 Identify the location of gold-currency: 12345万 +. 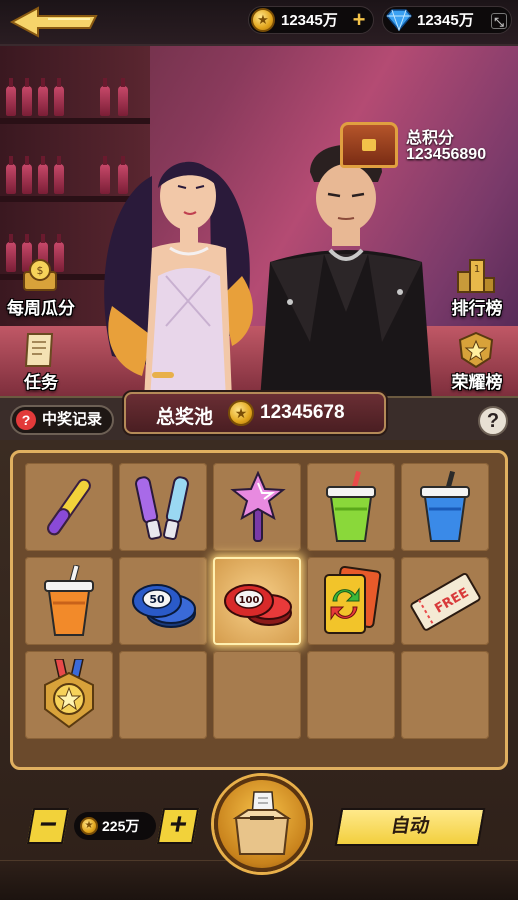
(311, 20).